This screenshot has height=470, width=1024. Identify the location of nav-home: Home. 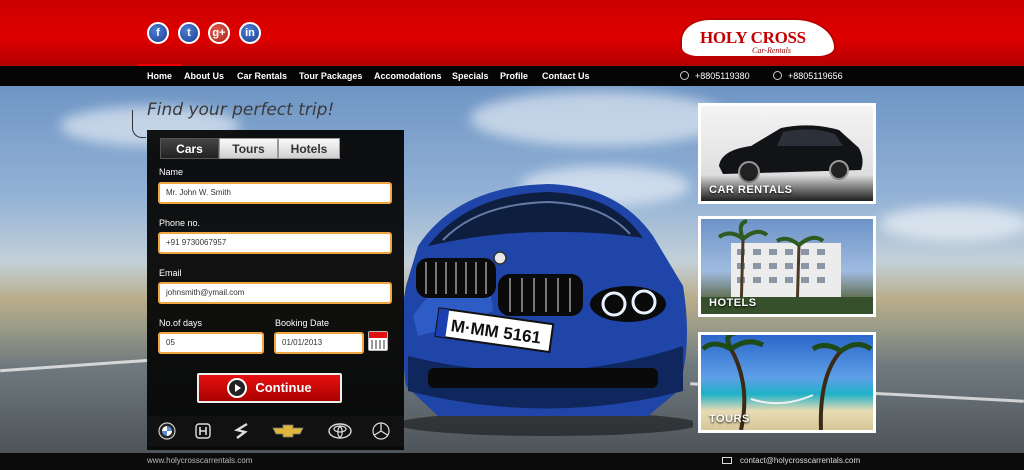
(159, 72).